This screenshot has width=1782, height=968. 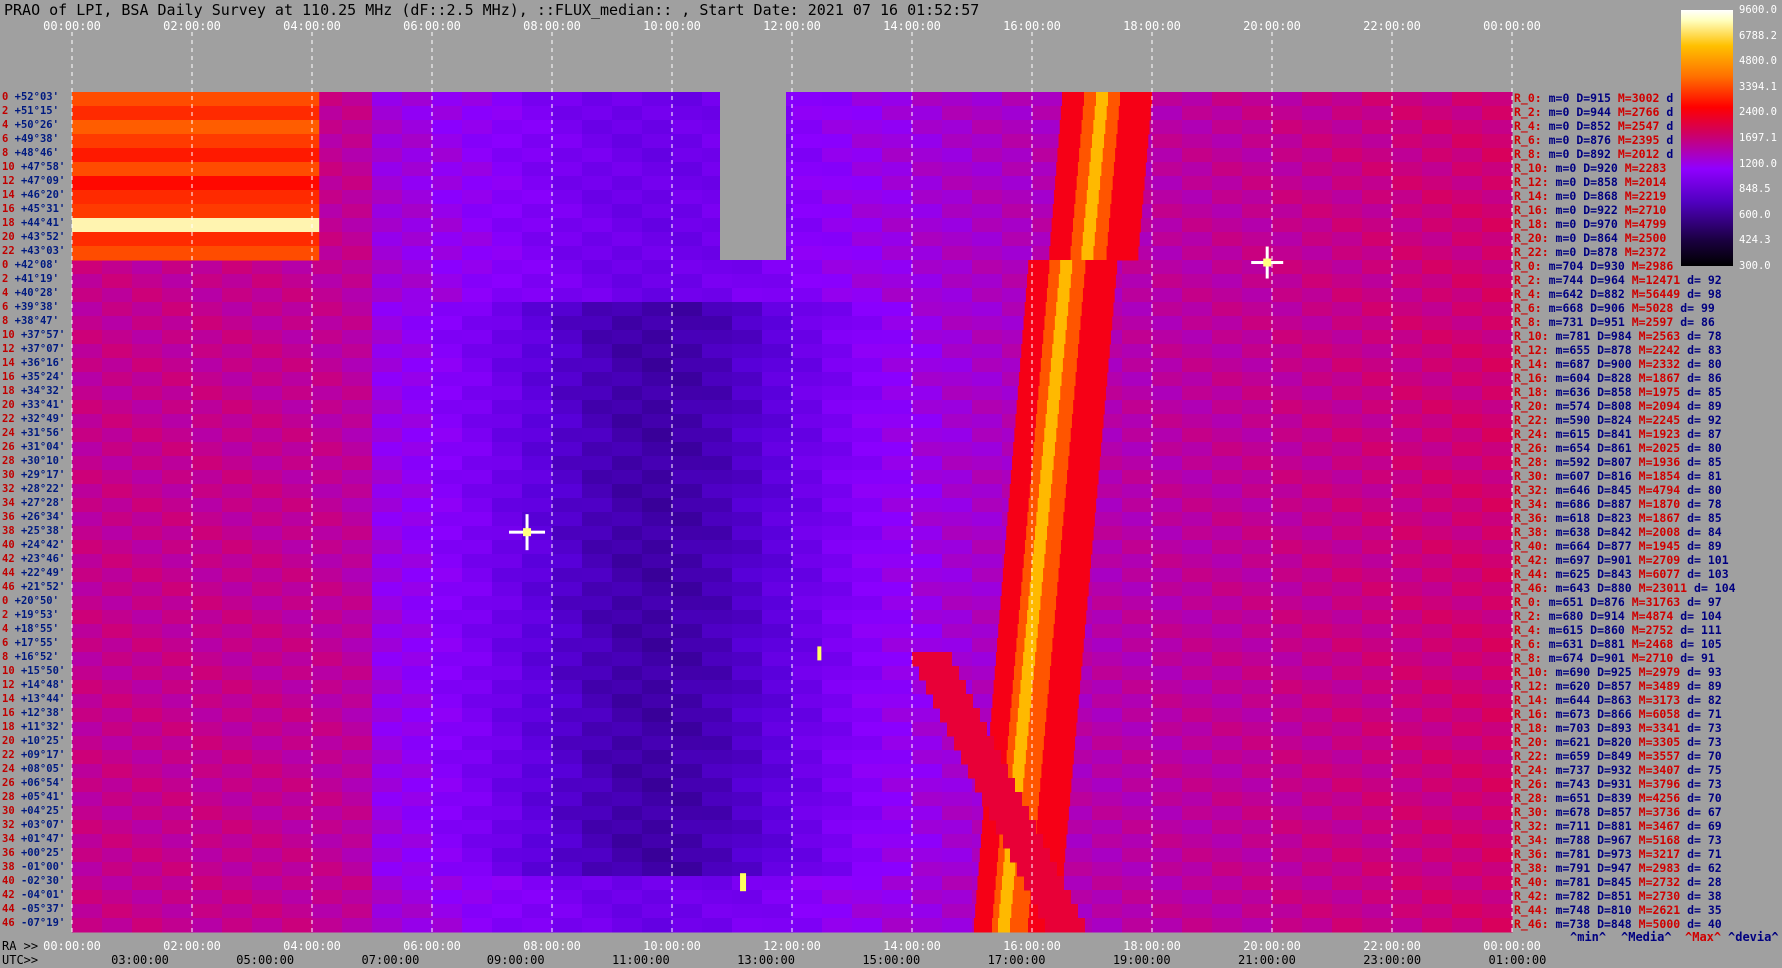 What do you see at coordinates (1579, 98) in the screenshot?
I see `stat-field: m=0 D=915` at bounding box center [1579, 98].